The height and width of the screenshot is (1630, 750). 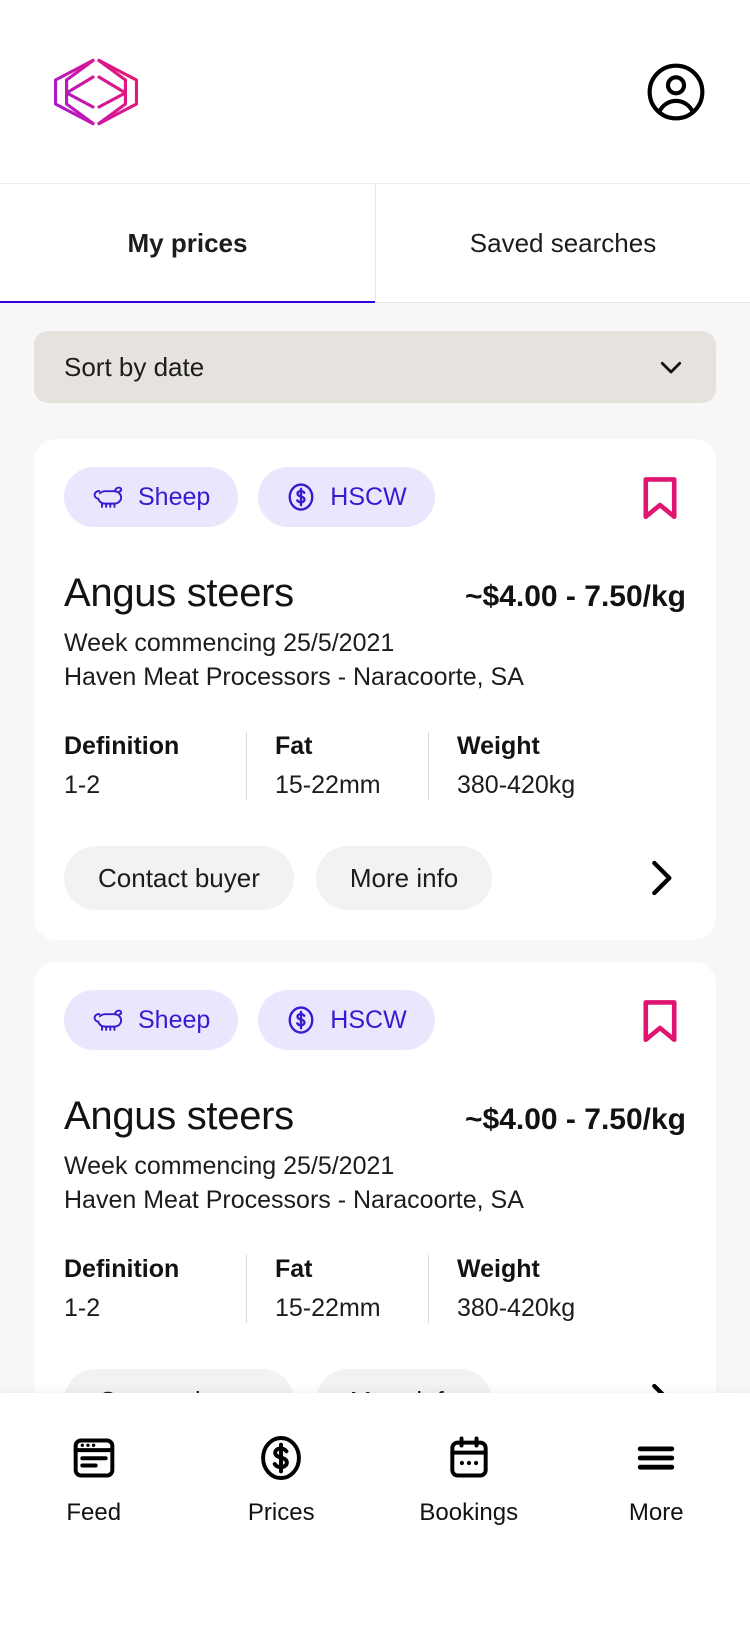 I want to click on tab-label: Saved searches, so click(x=563, y=242).